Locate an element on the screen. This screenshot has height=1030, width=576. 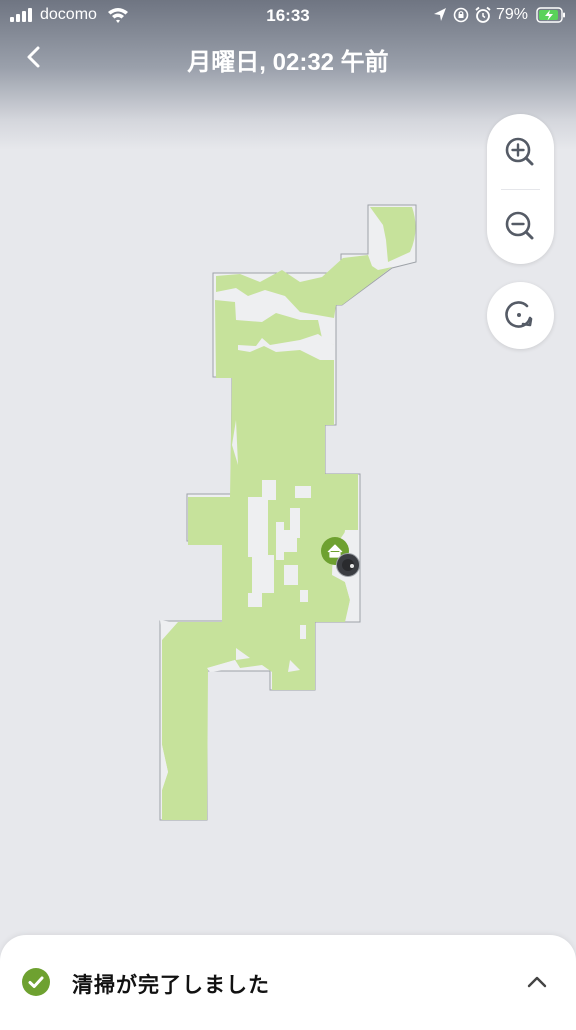
zoom-controls is located at coordinates (520, 189).